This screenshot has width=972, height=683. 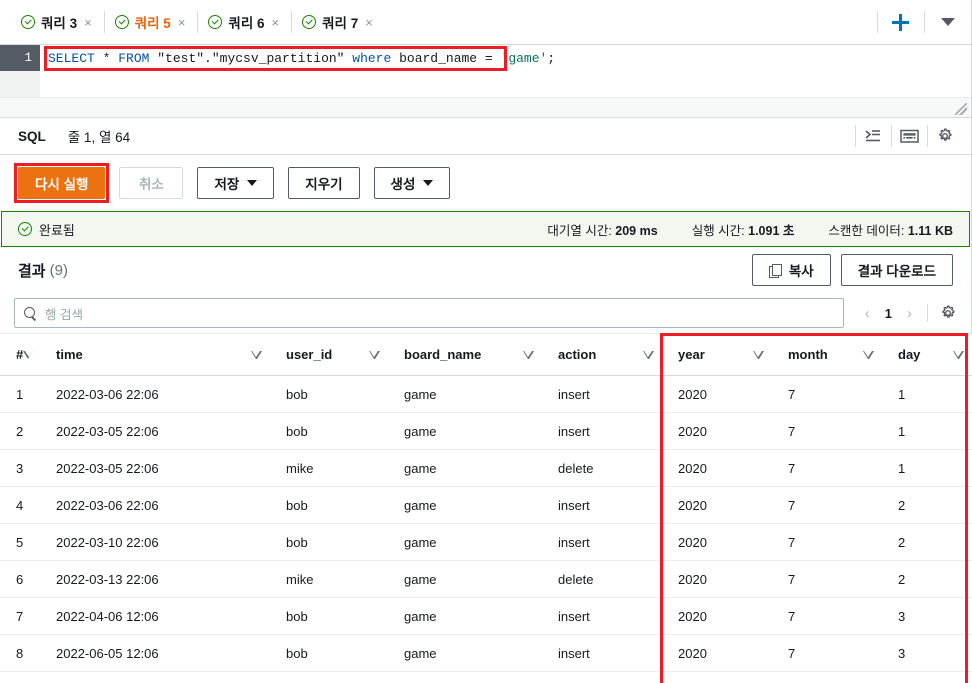 I want to click on rerun-query-button: 다시 실행, so click(x=62, y=183).